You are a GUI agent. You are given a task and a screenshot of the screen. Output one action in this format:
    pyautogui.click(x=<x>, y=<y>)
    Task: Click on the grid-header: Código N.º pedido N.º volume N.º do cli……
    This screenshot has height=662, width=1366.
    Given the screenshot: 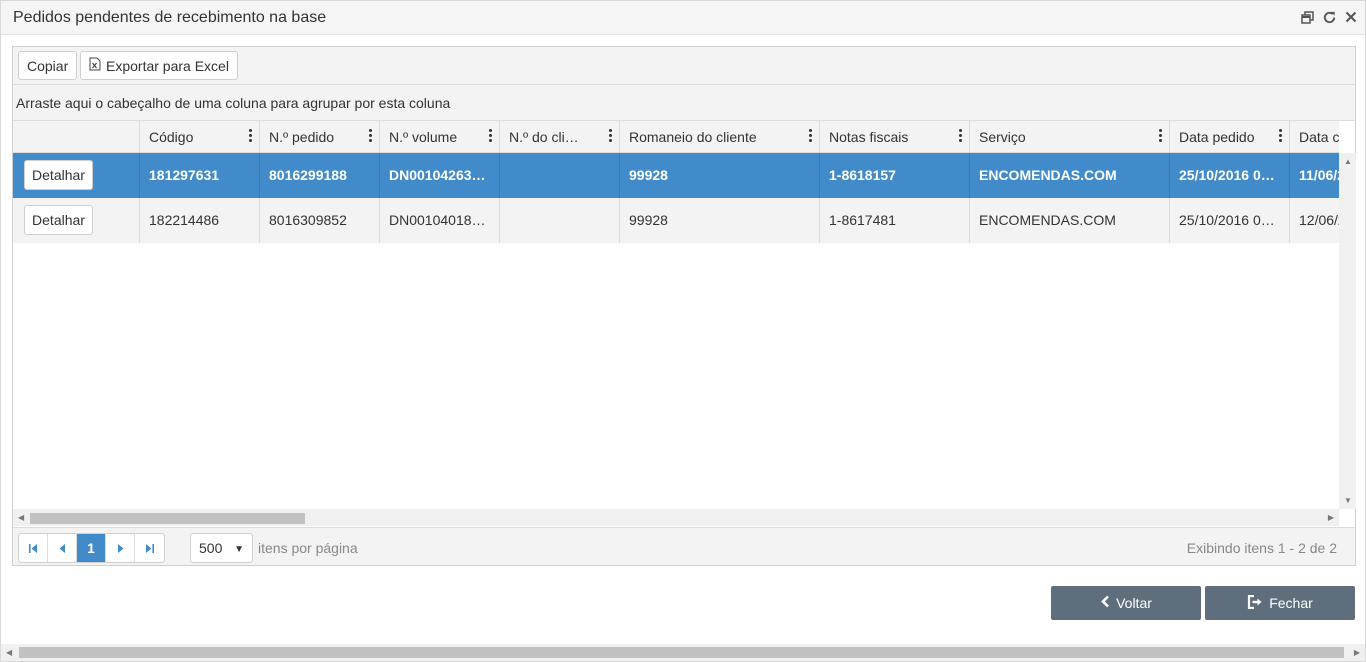 What is the action you would take?
    pyautogui.click(x=676, y=137)
    